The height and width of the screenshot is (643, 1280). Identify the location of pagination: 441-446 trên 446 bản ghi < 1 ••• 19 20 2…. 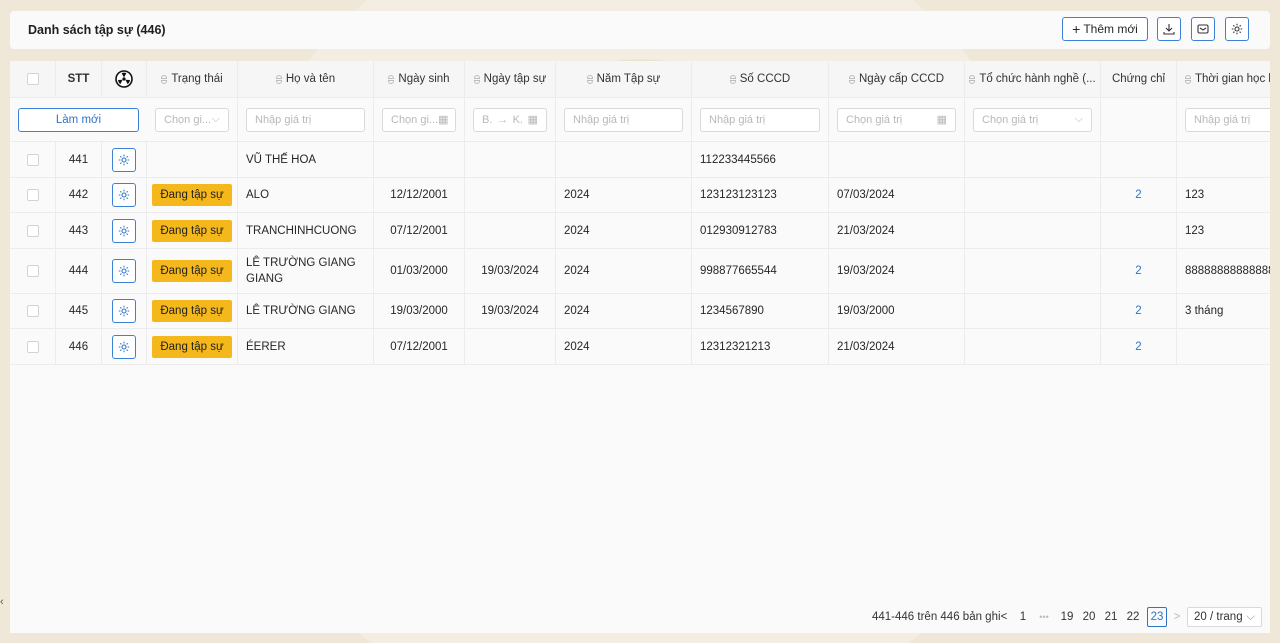
(640, 617).